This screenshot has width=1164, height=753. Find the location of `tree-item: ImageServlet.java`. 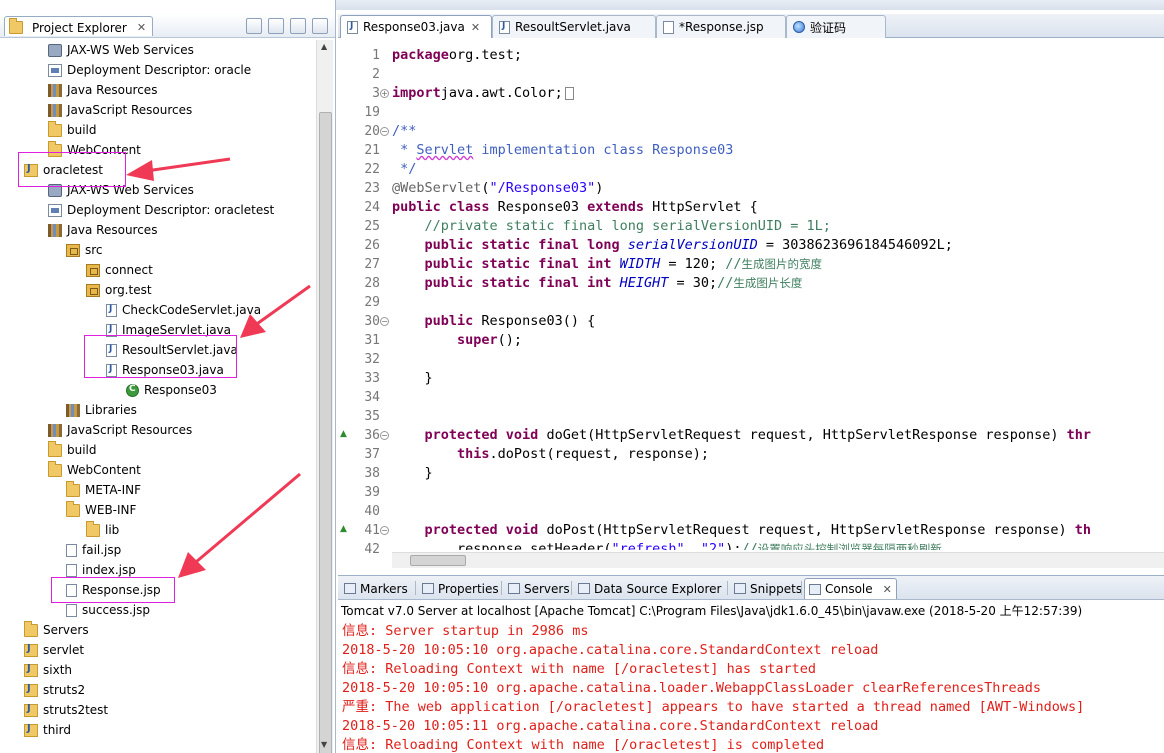

tree-item: ImageServlet.java is located at coordinates (168, 330).